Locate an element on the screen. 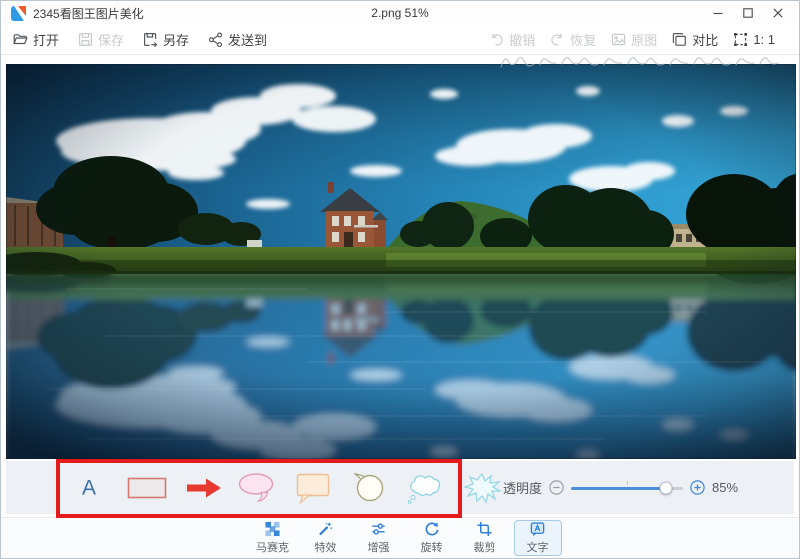 The image size is (800, 559). opacity-value: 85% is located at coordinates (725, 487).